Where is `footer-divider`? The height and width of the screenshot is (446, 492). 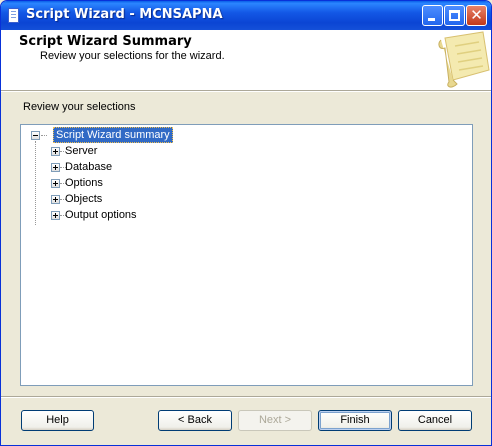 footer-divider is located at coordinates (246, 397).